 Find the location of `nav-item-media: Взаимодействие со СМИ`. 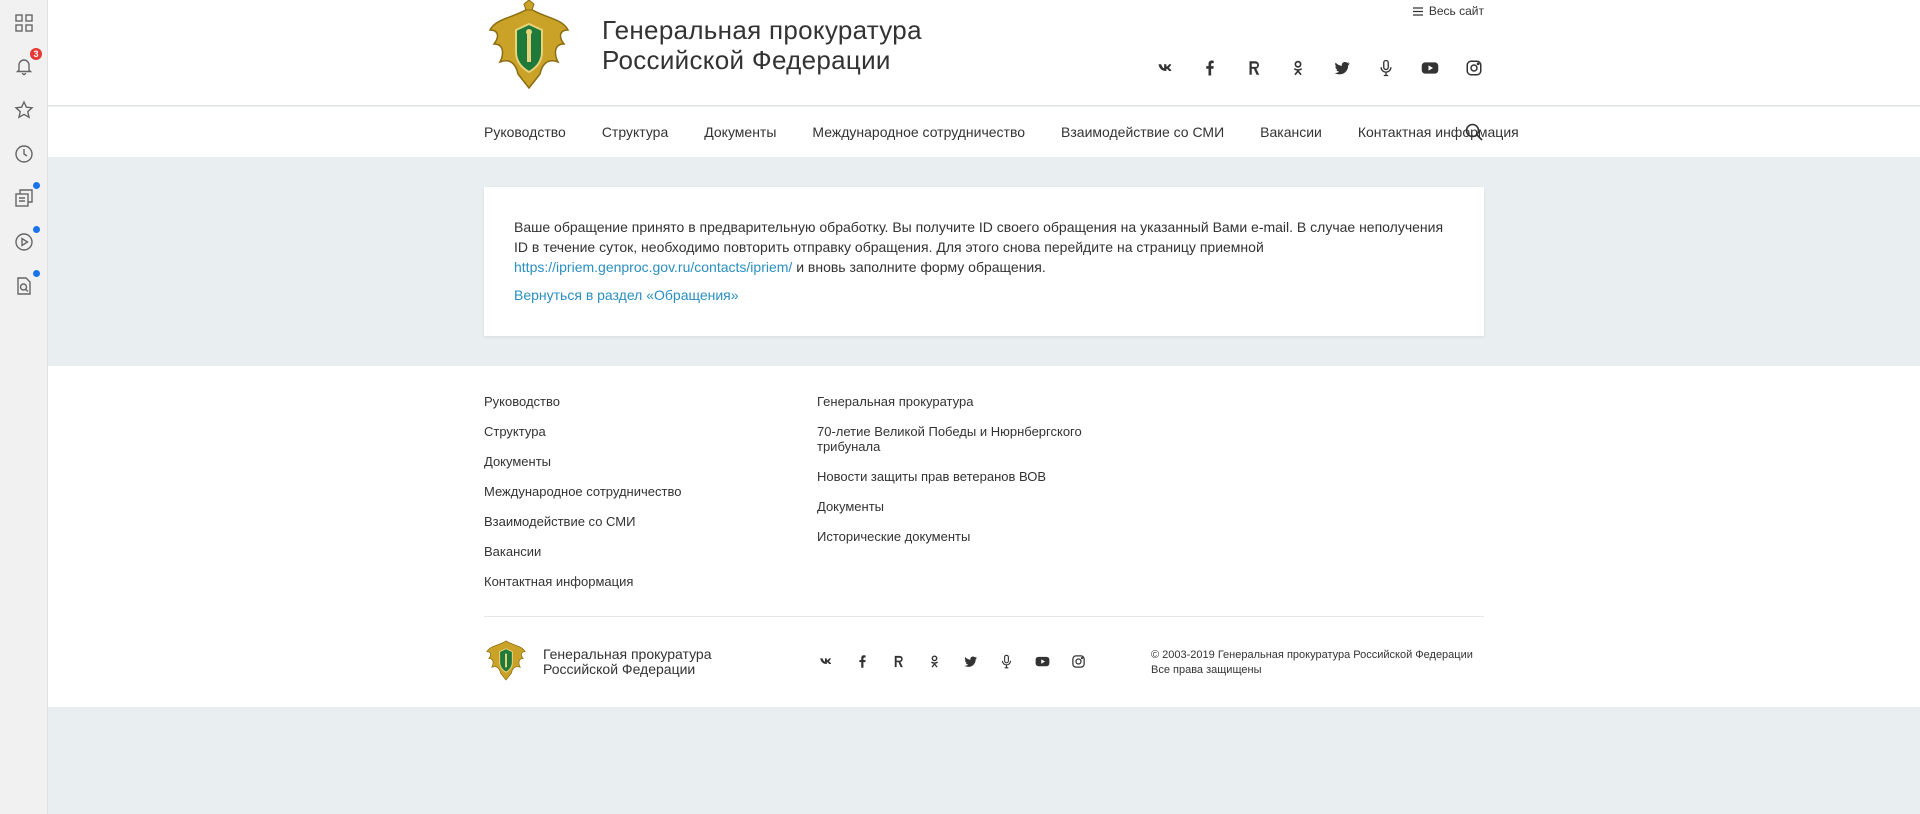

nav-item-media: Взаимодействие со СМИ is located at coordinates (1142, 132).